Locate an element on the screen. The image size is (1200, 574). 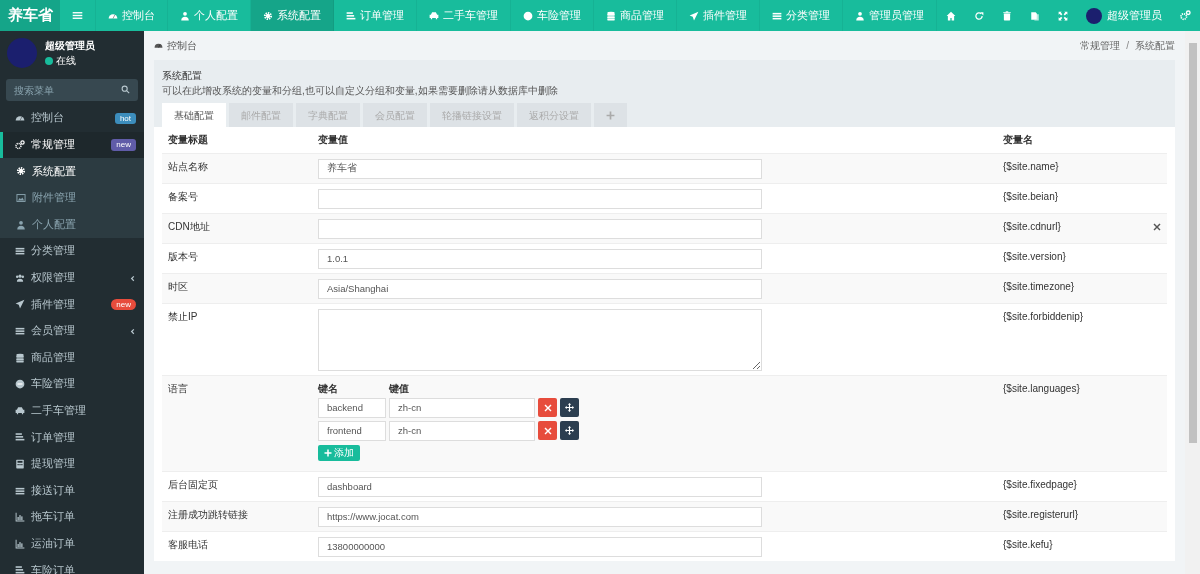
variable-title: 站点名称 is located at coordinates (237, 168).